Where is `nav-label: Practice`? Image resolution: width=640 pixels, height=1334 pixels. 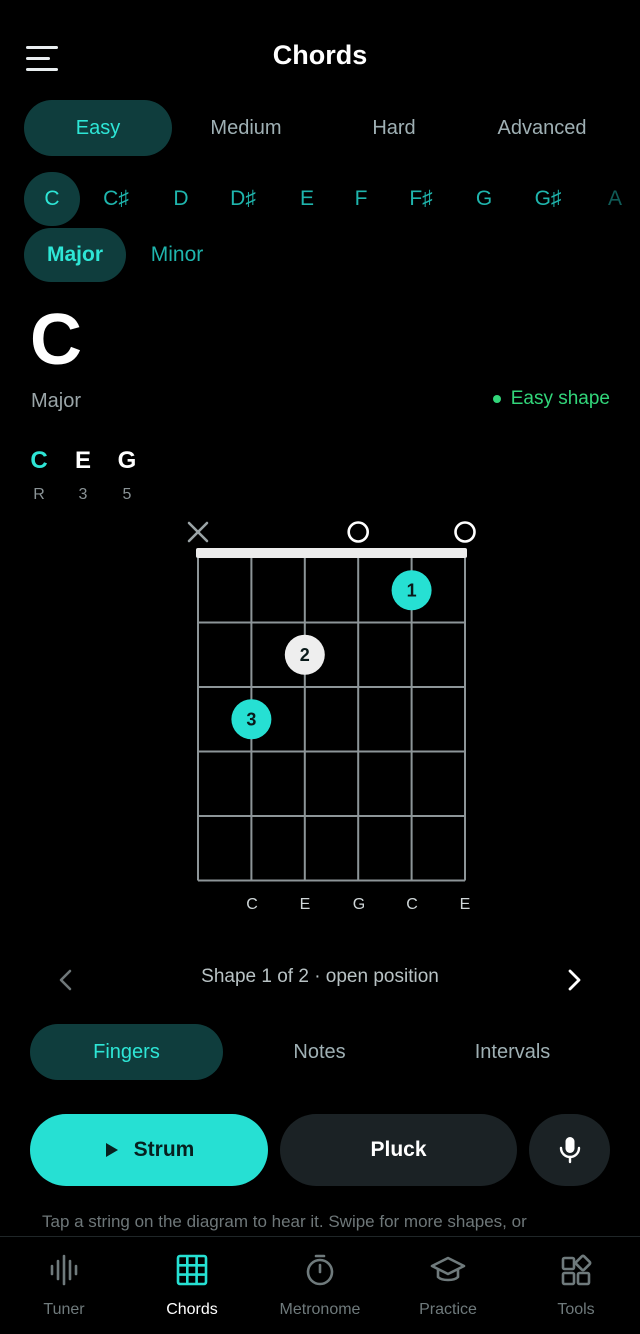
nav-label: Practice is located at coordinates (448, 1309).